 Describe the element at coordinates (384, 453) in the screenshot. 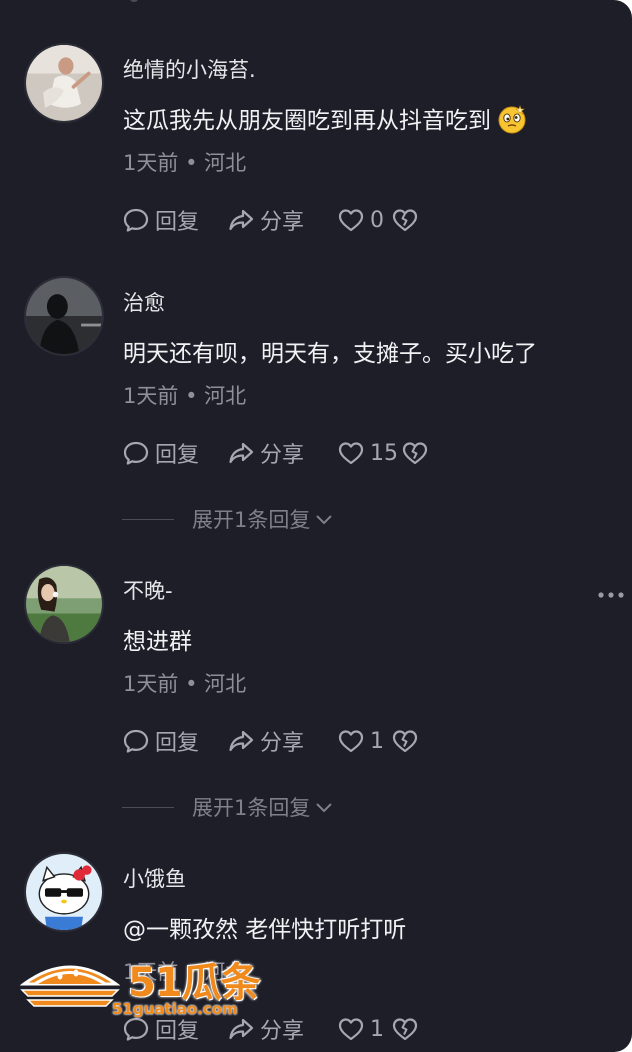

I see `like-count: 15` at that location.